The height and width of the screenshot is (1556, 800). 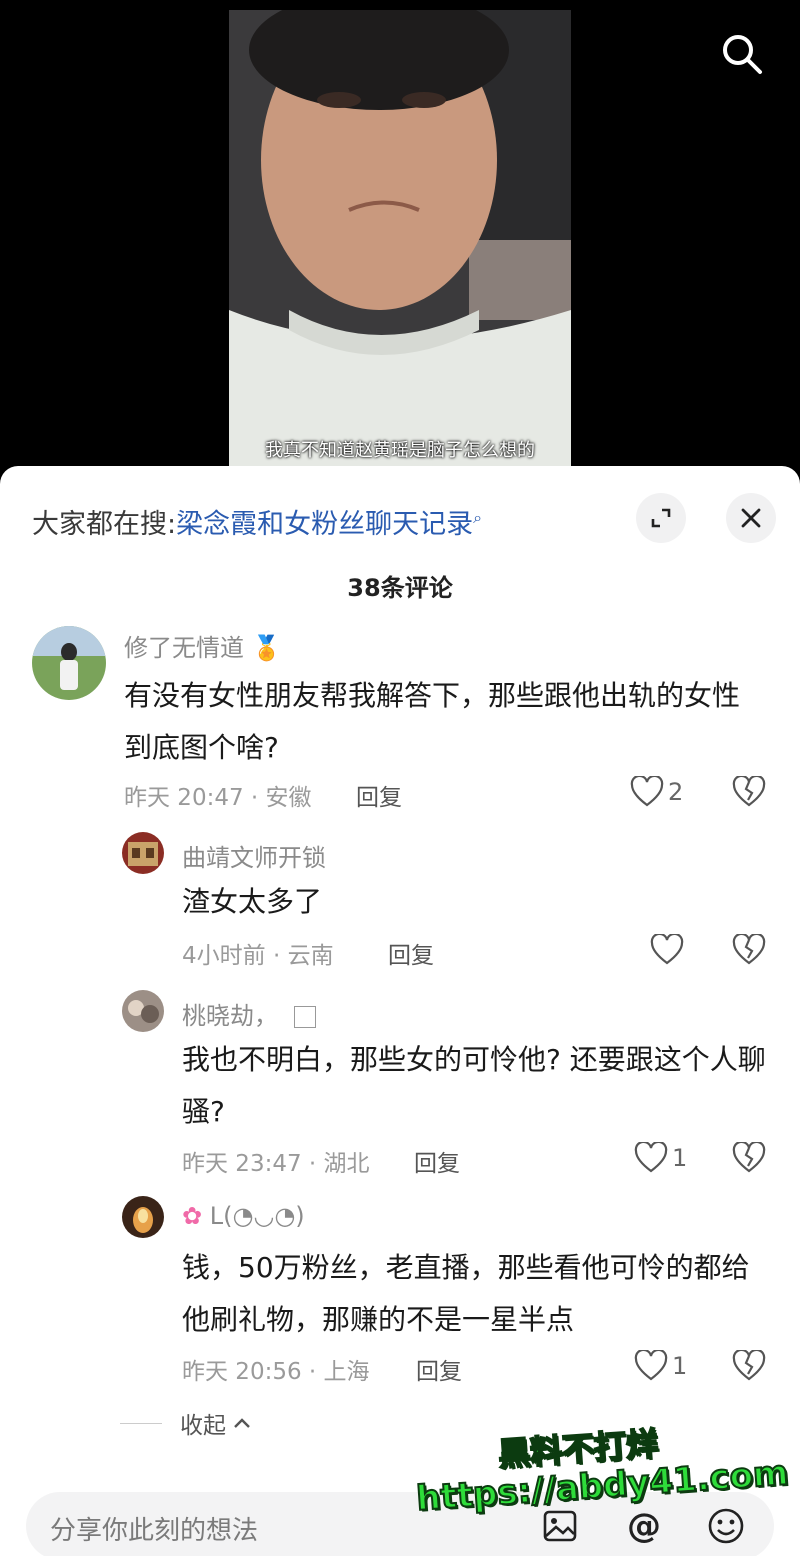 I want to click on search-small-icon: ⌕, so click(x=478, y=517).